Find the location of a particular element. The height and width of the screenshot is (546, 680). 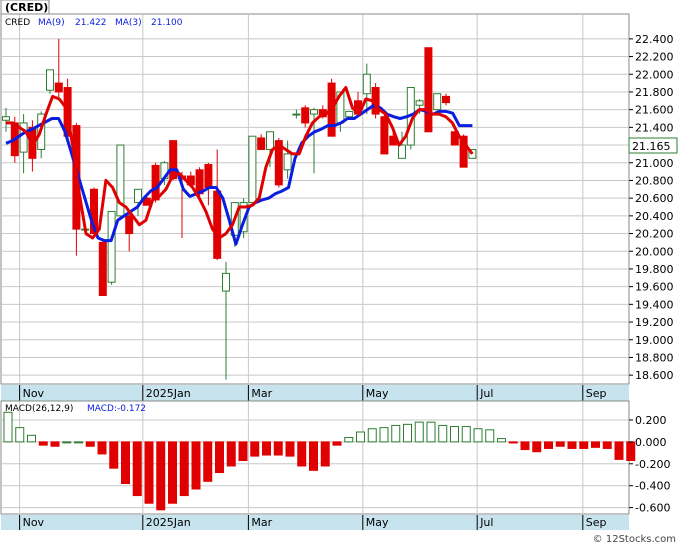

price-y-tick-label: 22.000 is located at coordinates (654, 74).